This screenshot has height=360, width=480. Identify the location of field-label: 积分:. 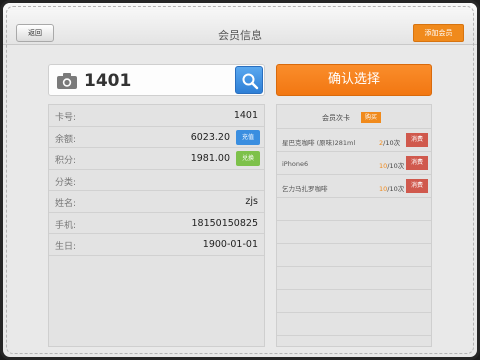
(66, 161).